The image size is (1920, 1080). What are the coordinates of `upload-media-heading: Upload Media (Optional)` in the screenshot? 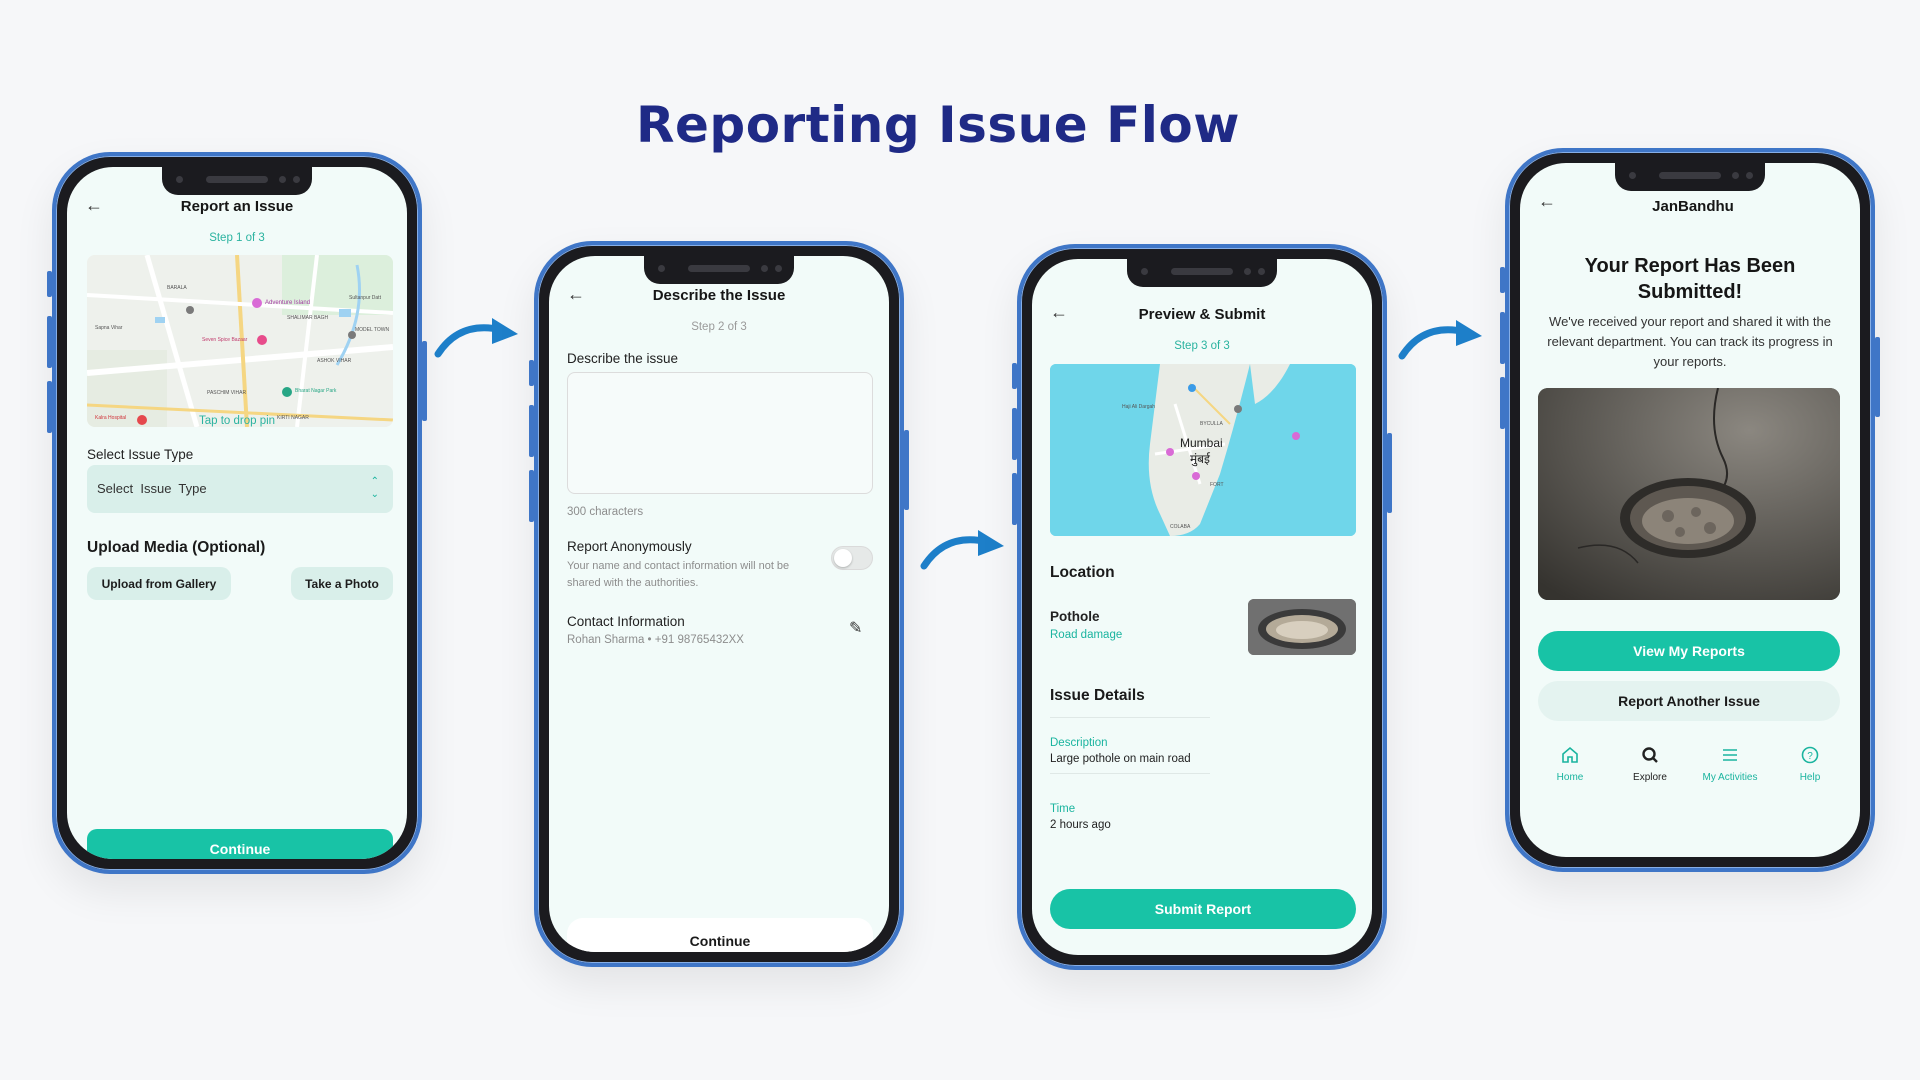 It's located at (176, 547).